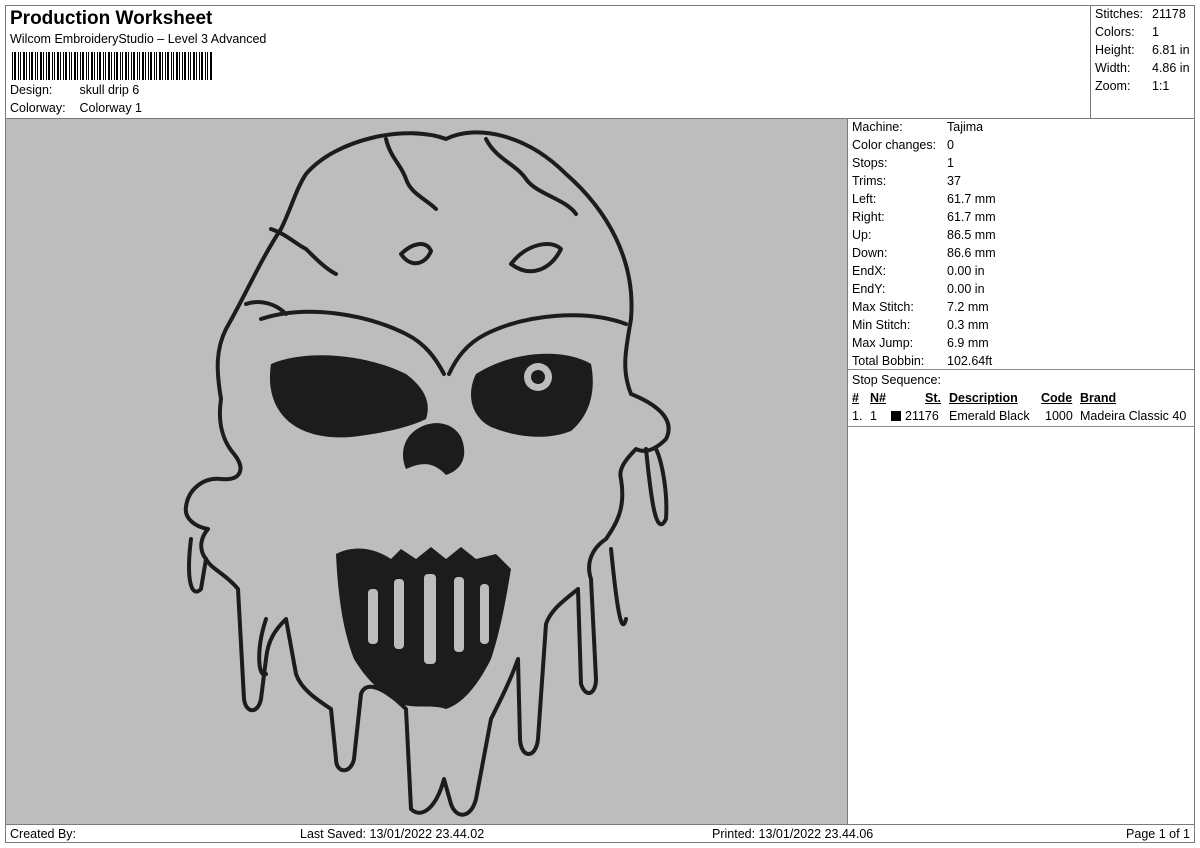 The height and width of the screenshot is (848, 1200). I want to click on eye-left, so click(348, 396).